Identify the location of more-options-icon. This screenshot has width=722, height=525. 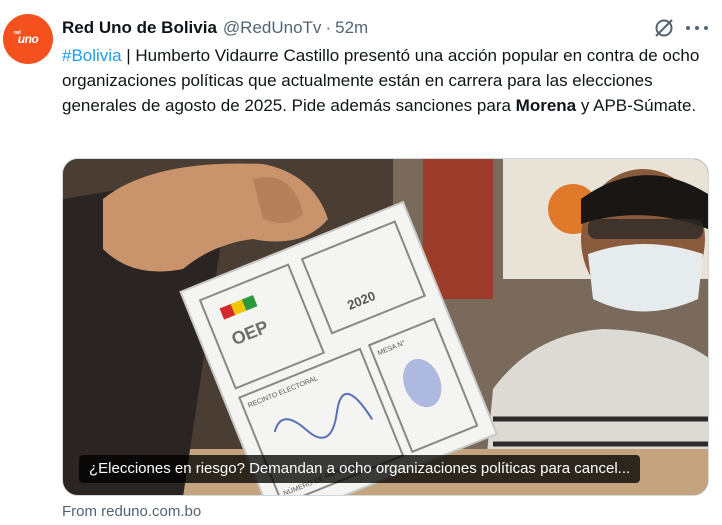
(697, 28).